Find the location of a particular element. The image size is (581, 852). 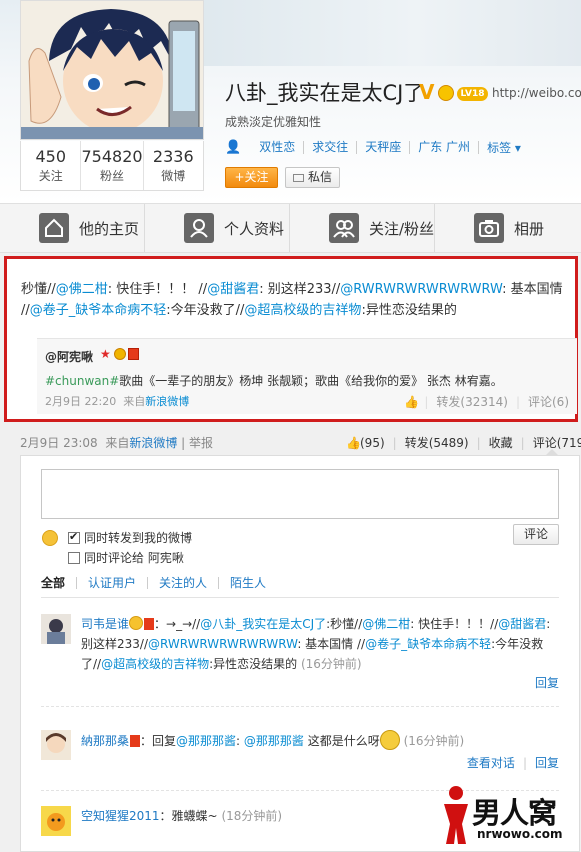

topic-link: #chunwan# is located at coordinates (82, 381).